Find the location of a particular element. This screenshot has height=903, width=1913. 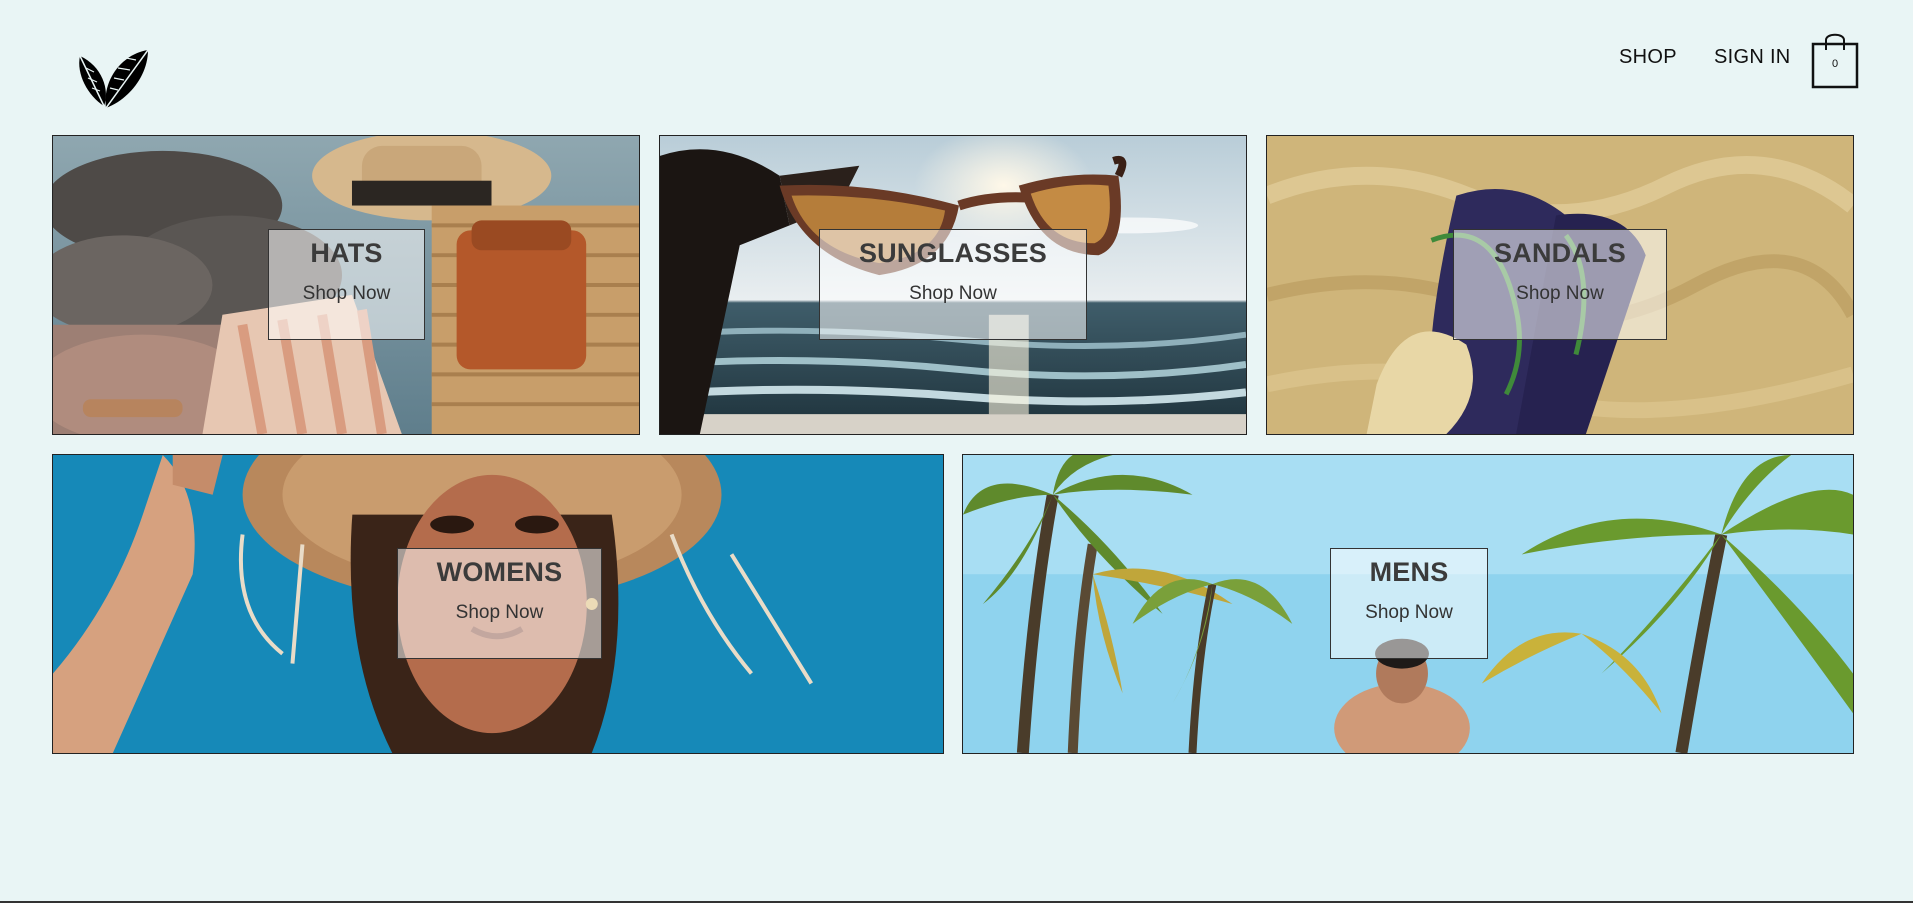

category-label-sandals: SANDALS Shop Now is located at coordinates (1560, 284).